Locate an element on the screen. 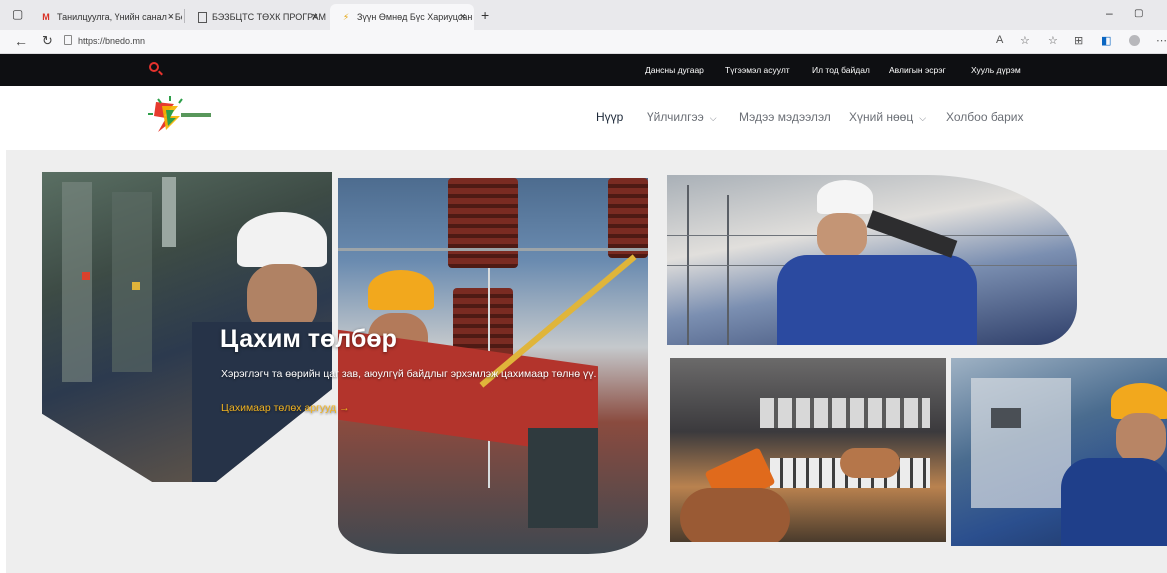  menu-hr: Хүний нөөц ⌵ is located at coordinates (887, 117).